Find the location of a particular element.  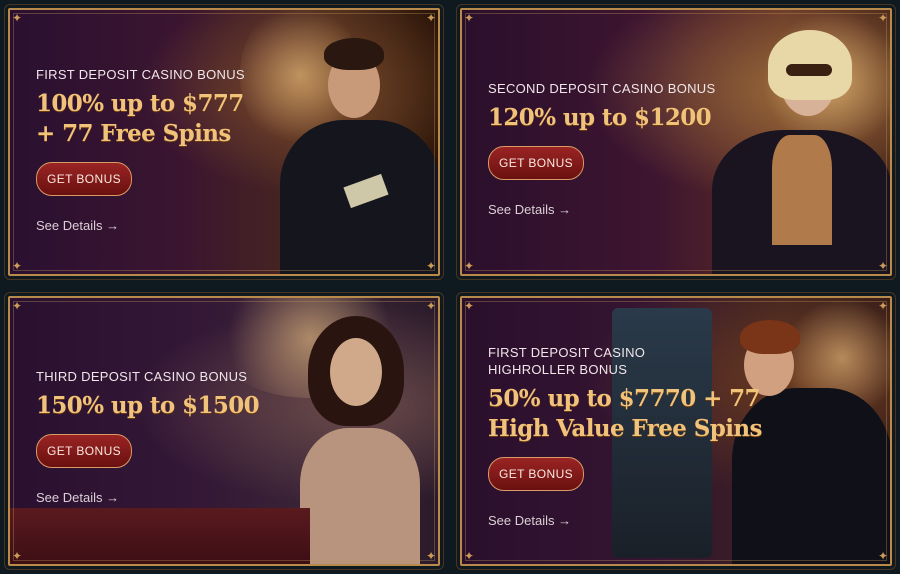

bonus-headline: 120% up to $1200 is located at coordinates (600, 117).